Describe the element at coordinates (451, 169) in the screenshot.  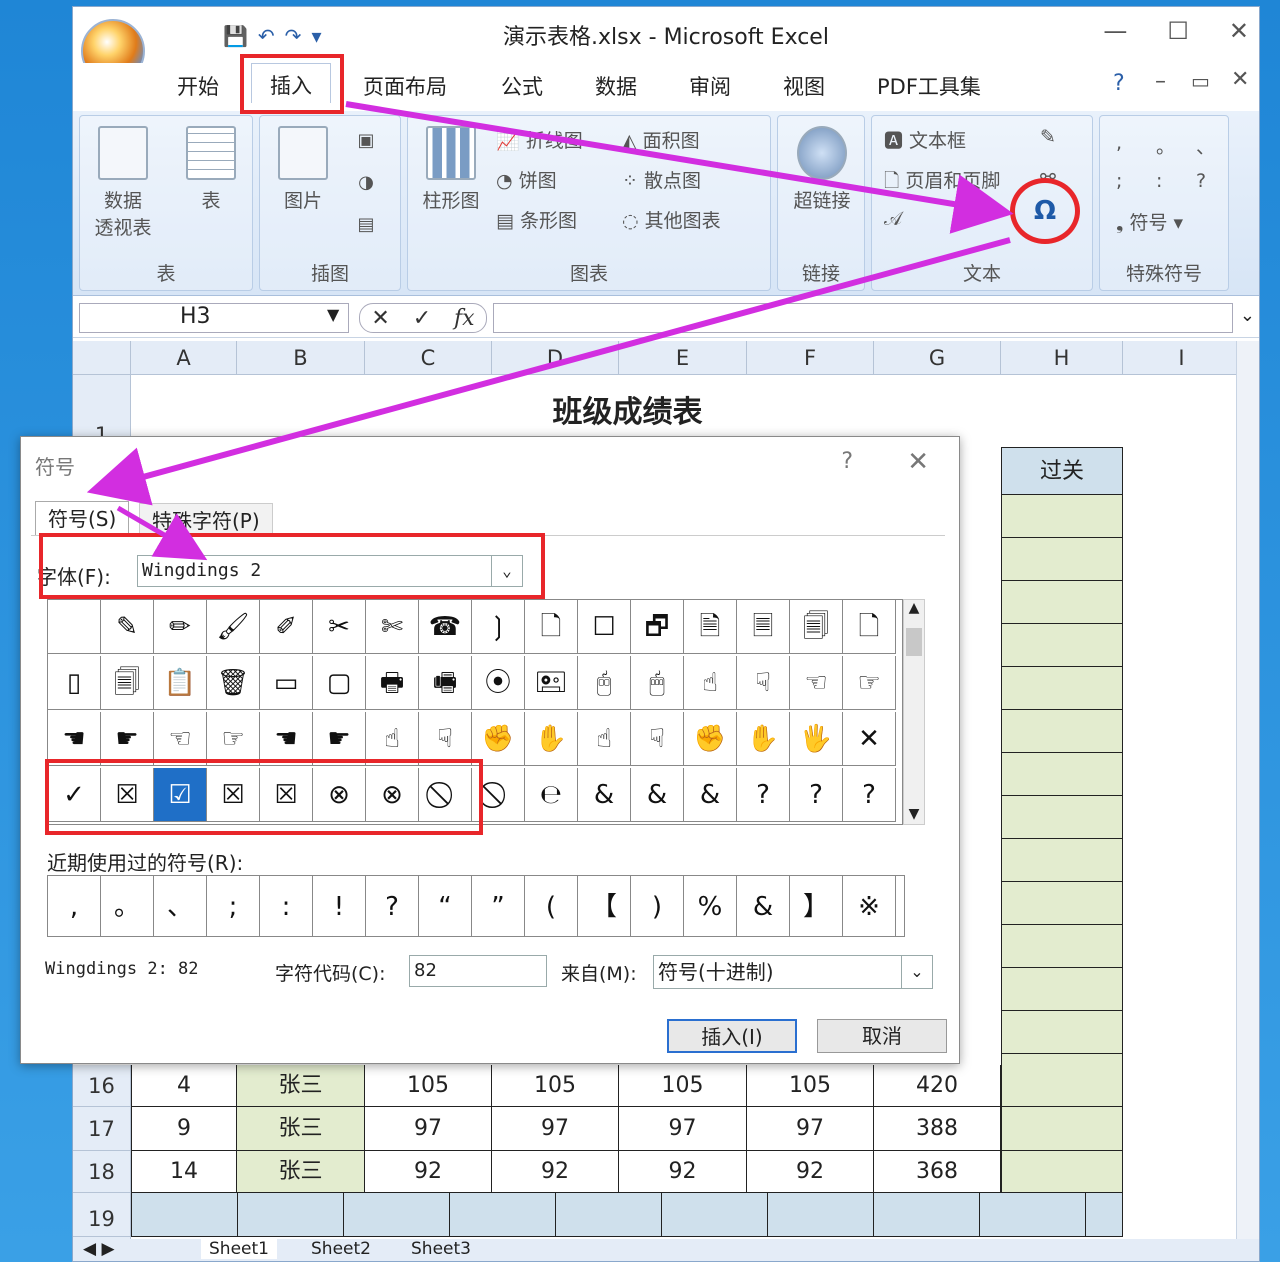
I see `column-chart-button: 柱形图` at that location.